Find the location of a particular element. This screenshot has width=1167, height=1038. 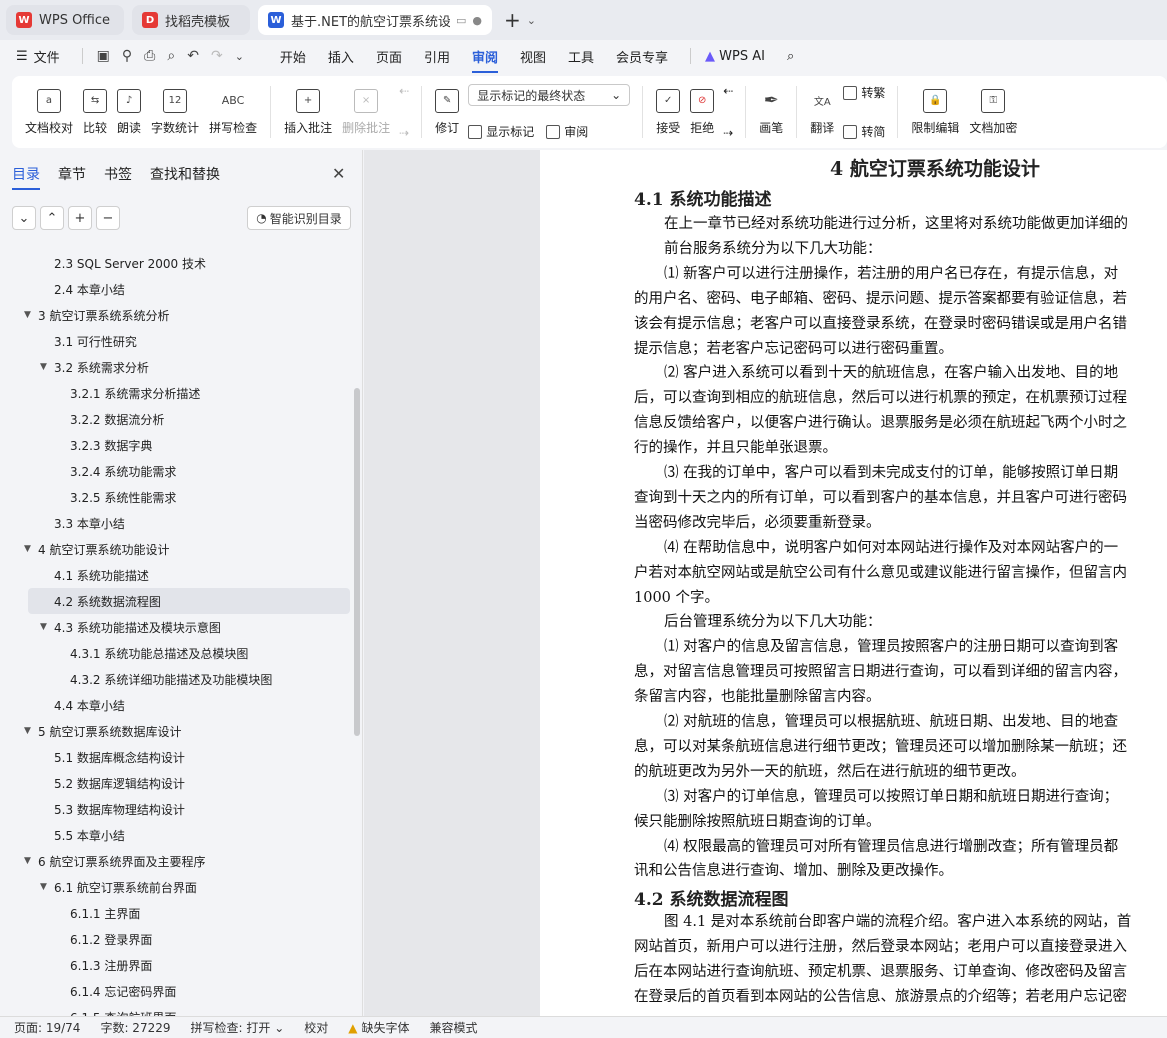

menu-insert: 插入 is located at coordinates (341, 56).